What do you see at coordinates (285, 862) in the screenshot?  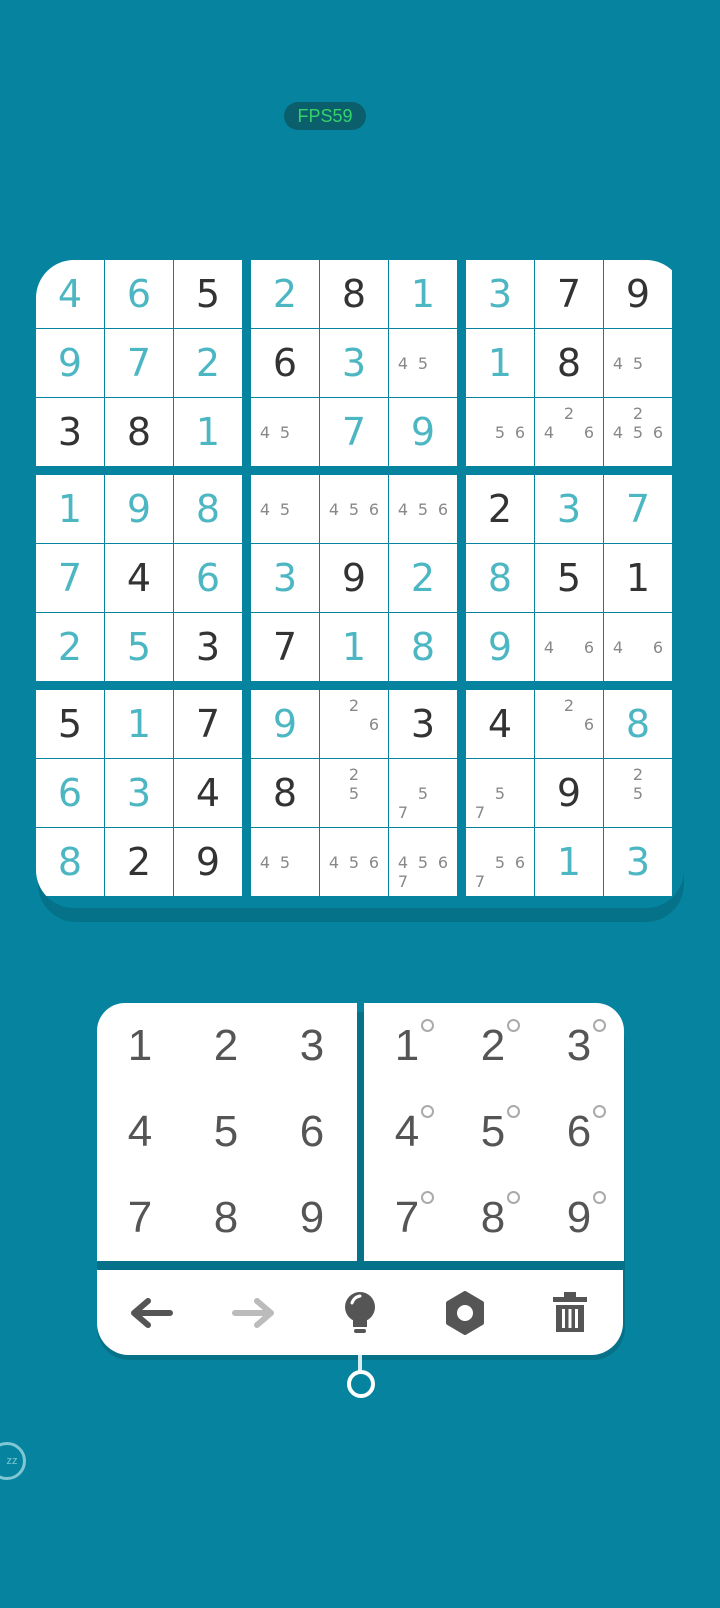 I see `cell-r9c4: 45` at bounding box center [285, 862].